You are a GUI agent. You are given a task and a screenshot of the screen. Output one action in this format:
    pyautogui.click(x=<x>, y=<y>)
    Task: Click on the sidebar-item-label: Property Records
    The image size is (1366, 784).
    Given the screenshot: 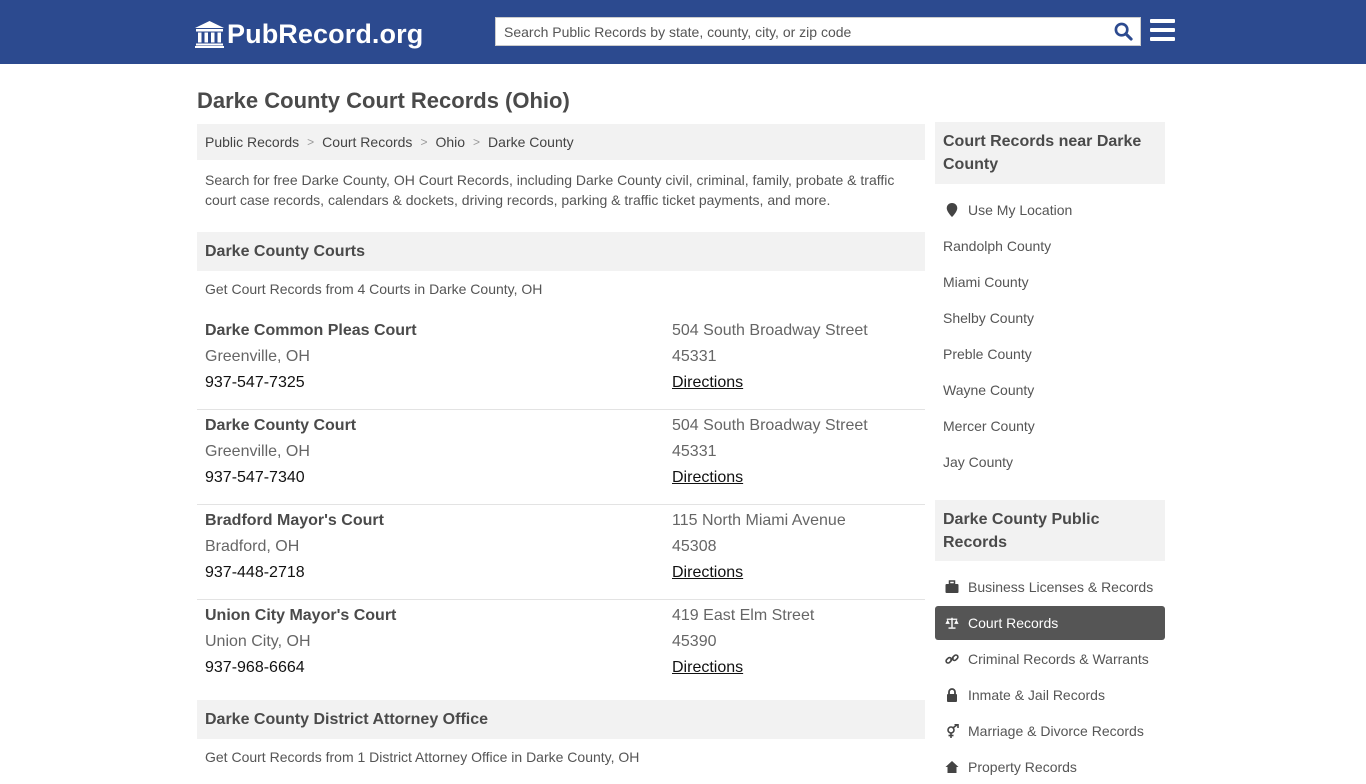 What is the action you would take?
    pyautogui.click(x=1022, y=767)
    